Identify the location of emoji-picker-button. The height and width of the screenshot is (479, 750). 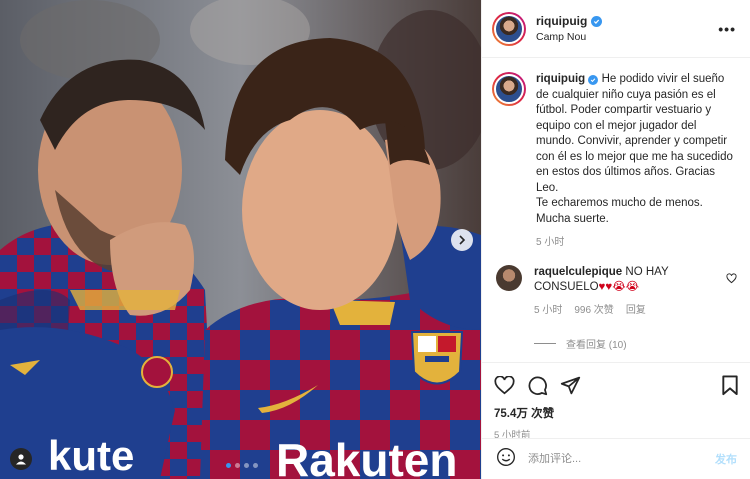
(506, 459).